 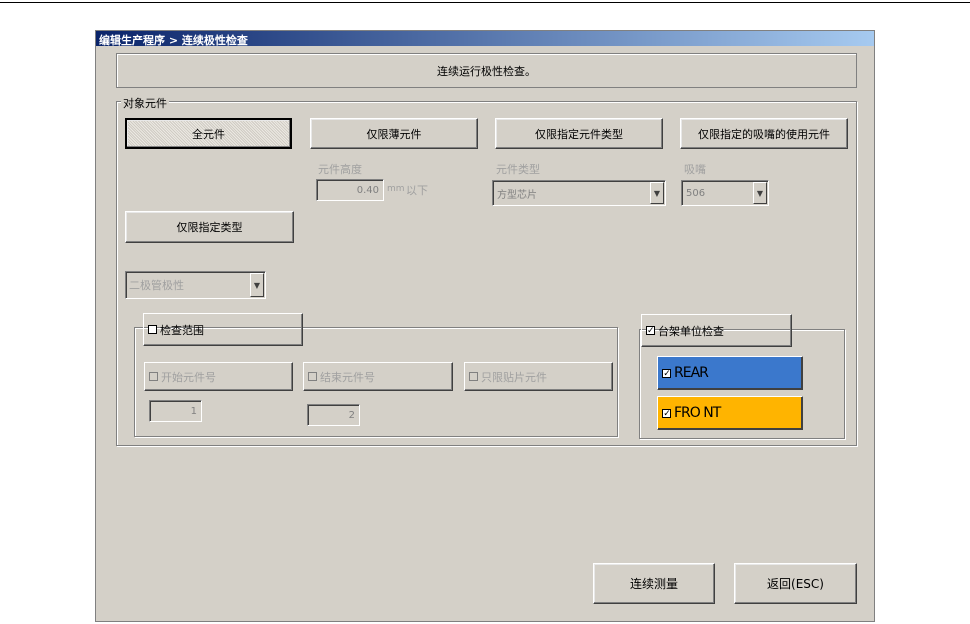 I want to click on start-number-toggle: 开始元件号, so click(x=218, y=376).